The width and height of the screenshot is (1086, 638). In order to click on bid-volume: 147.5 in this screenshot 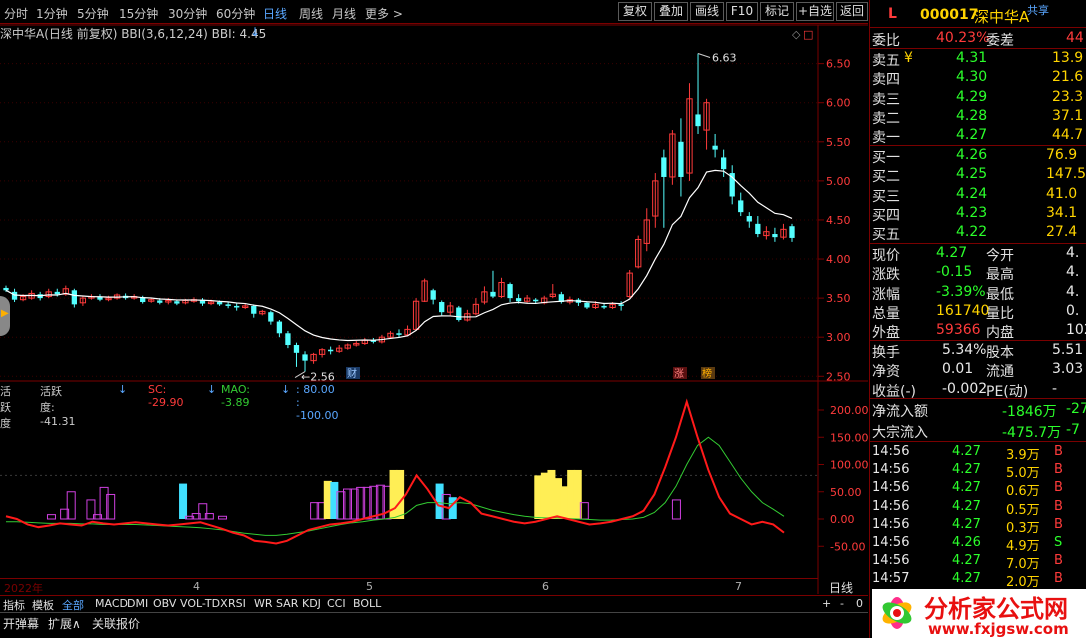, I will do `click(1066, 174)`.